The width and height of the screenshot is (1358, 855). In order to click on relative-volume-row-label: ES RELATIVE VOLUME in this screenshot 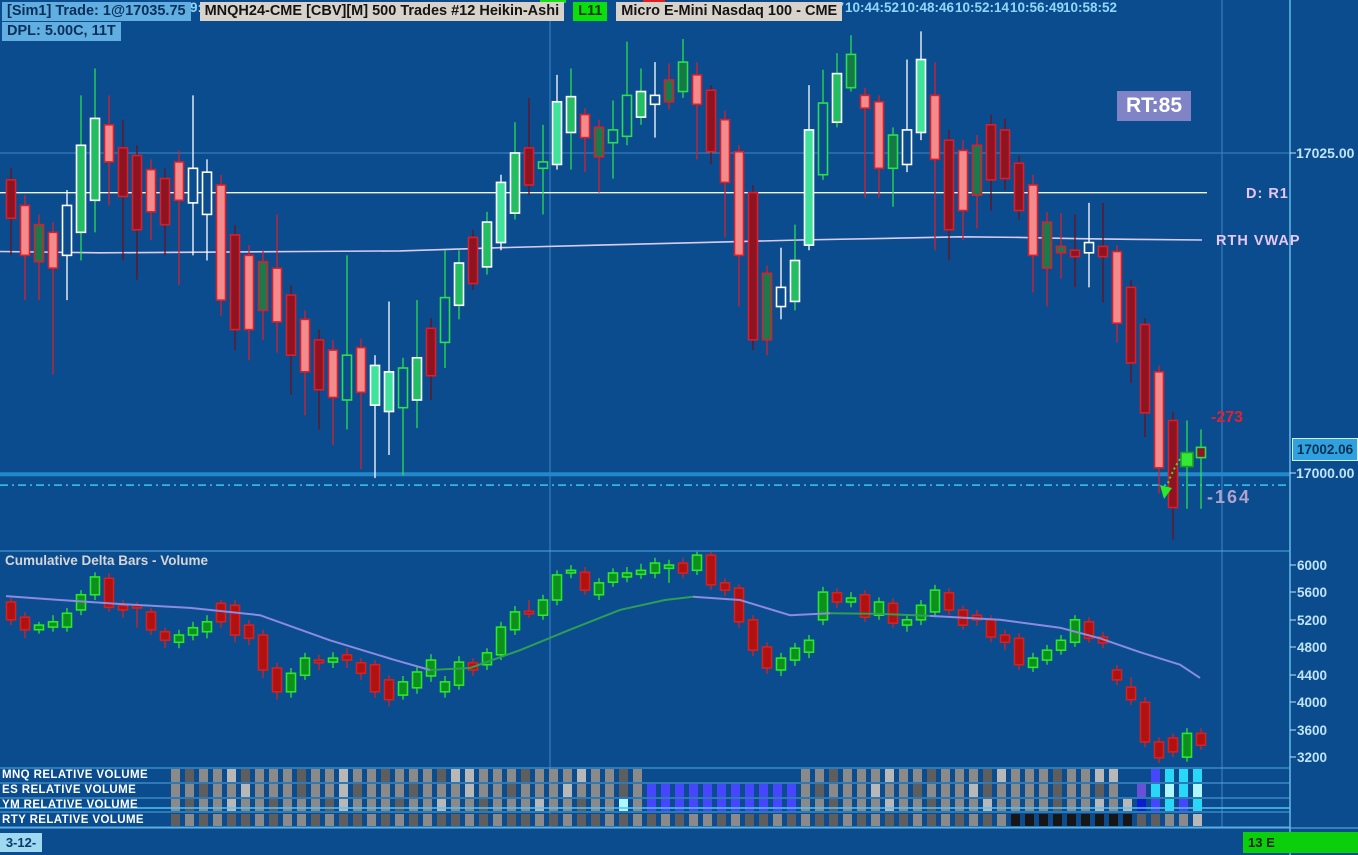, I will do `click(69, 790)`.